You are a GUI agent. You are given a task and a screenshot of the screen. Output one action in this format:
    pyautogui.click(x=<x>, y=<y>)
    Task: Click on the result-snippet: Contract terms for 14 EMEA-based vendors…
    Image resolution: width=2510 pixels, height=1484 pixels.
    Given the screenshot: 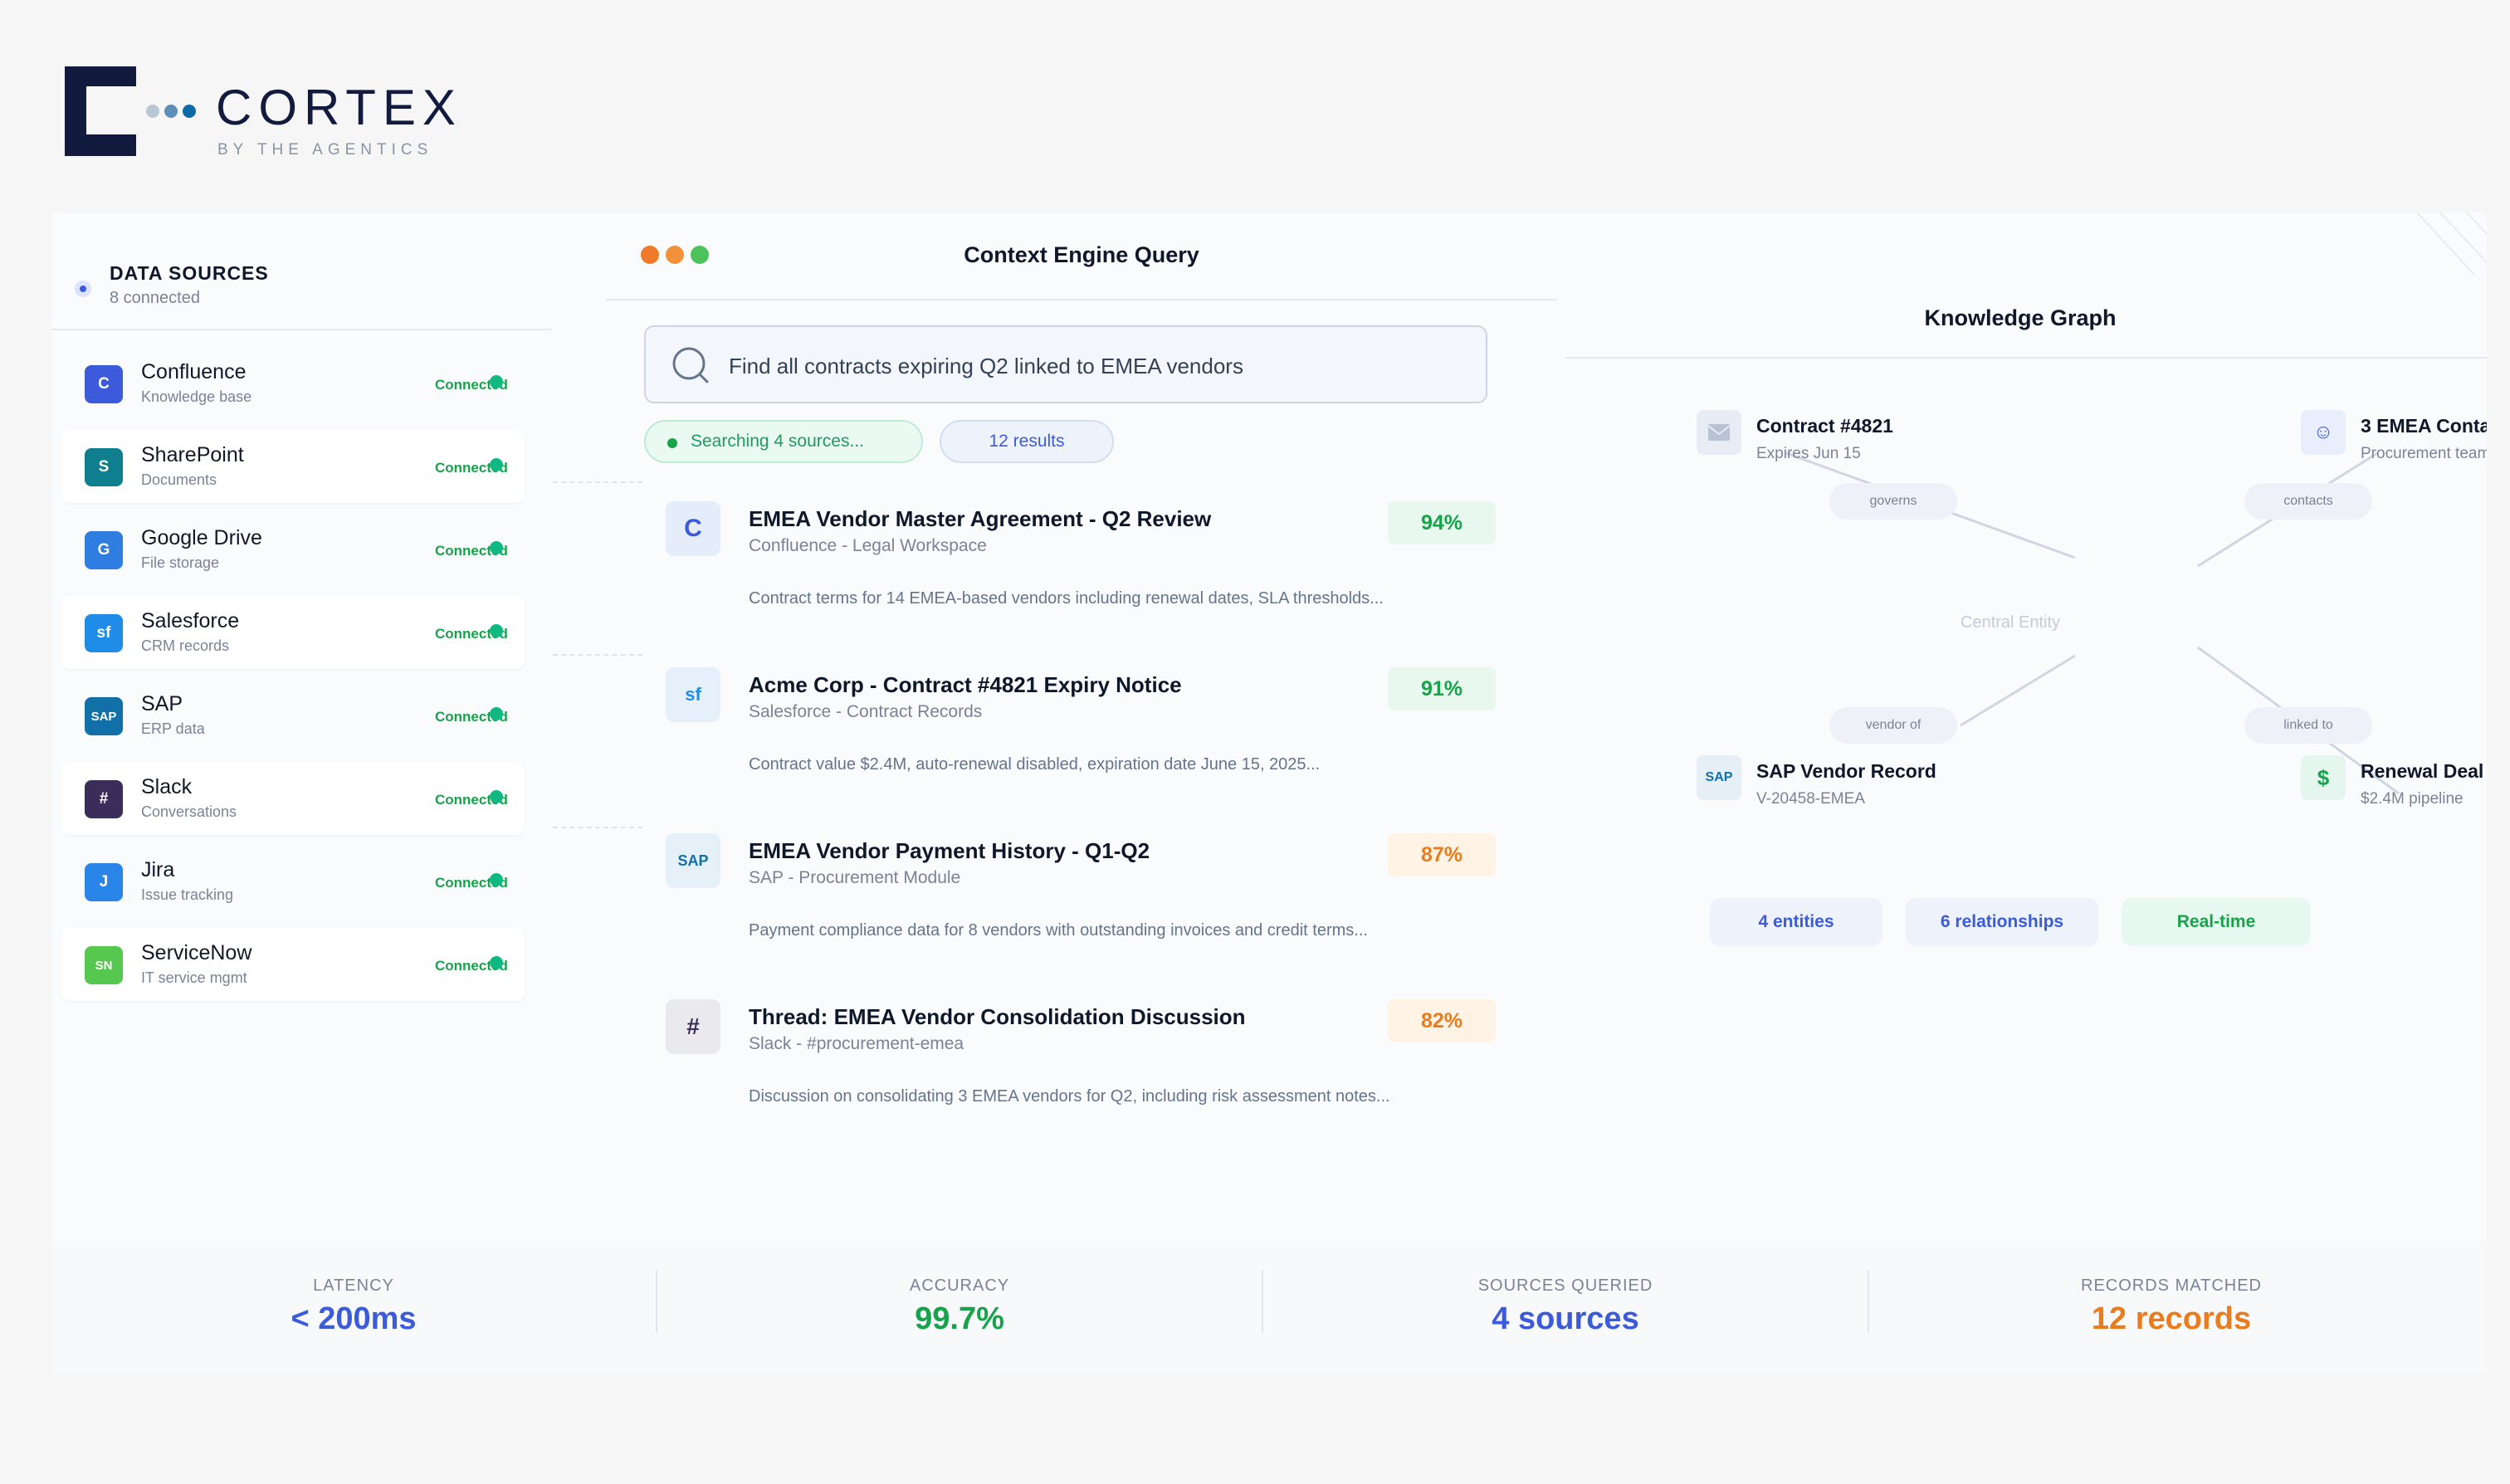 What is the action you would take?
    pyautogui.click(x=1066, y=598)
    